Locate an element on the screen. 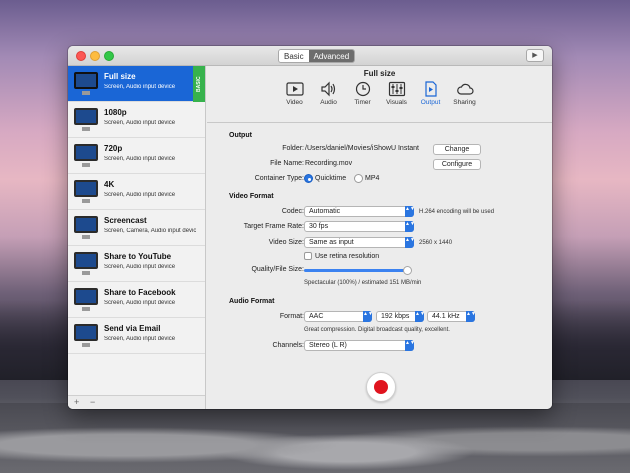  change-folder-button: Change is located at coordinates (457, 149).